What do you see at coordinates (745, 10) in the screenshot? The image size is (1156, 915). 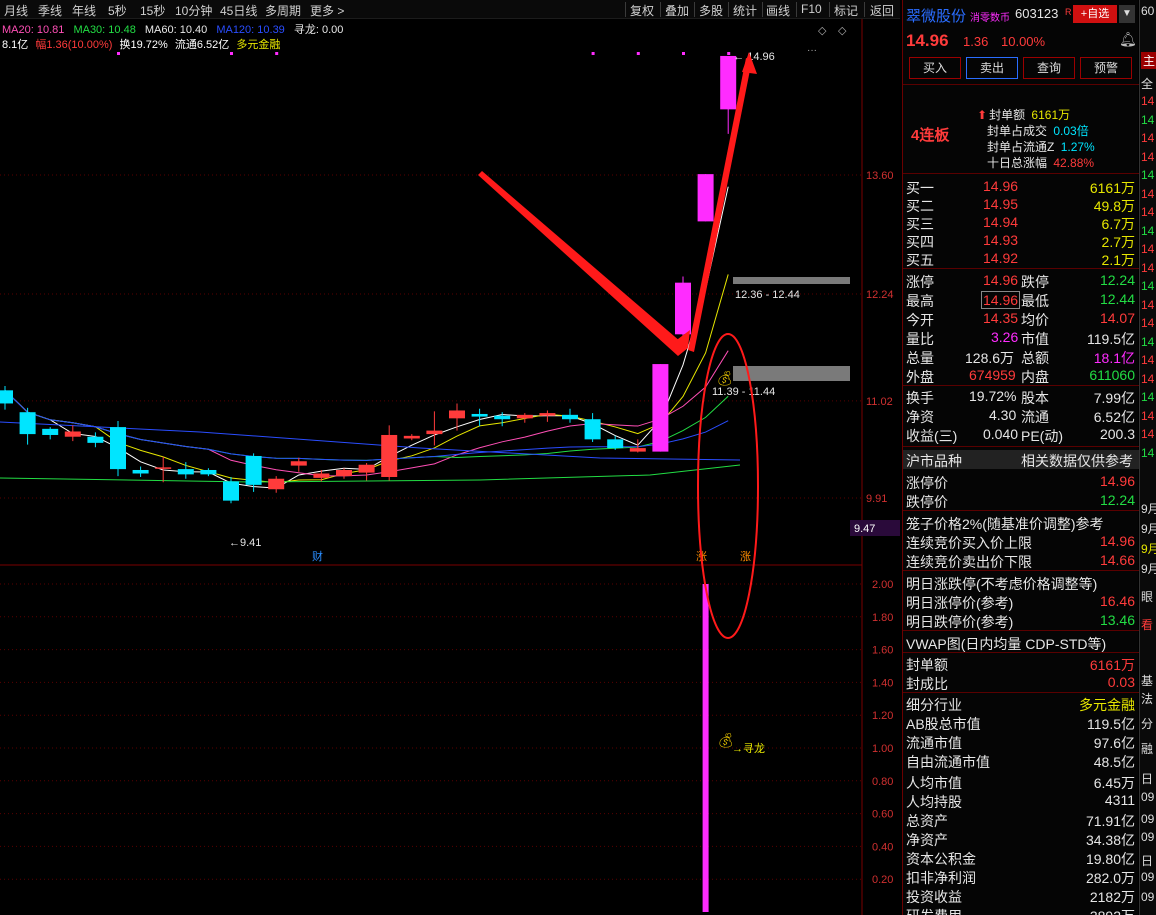 I see `stats-button: 统计` at bounding box center [745, 10].